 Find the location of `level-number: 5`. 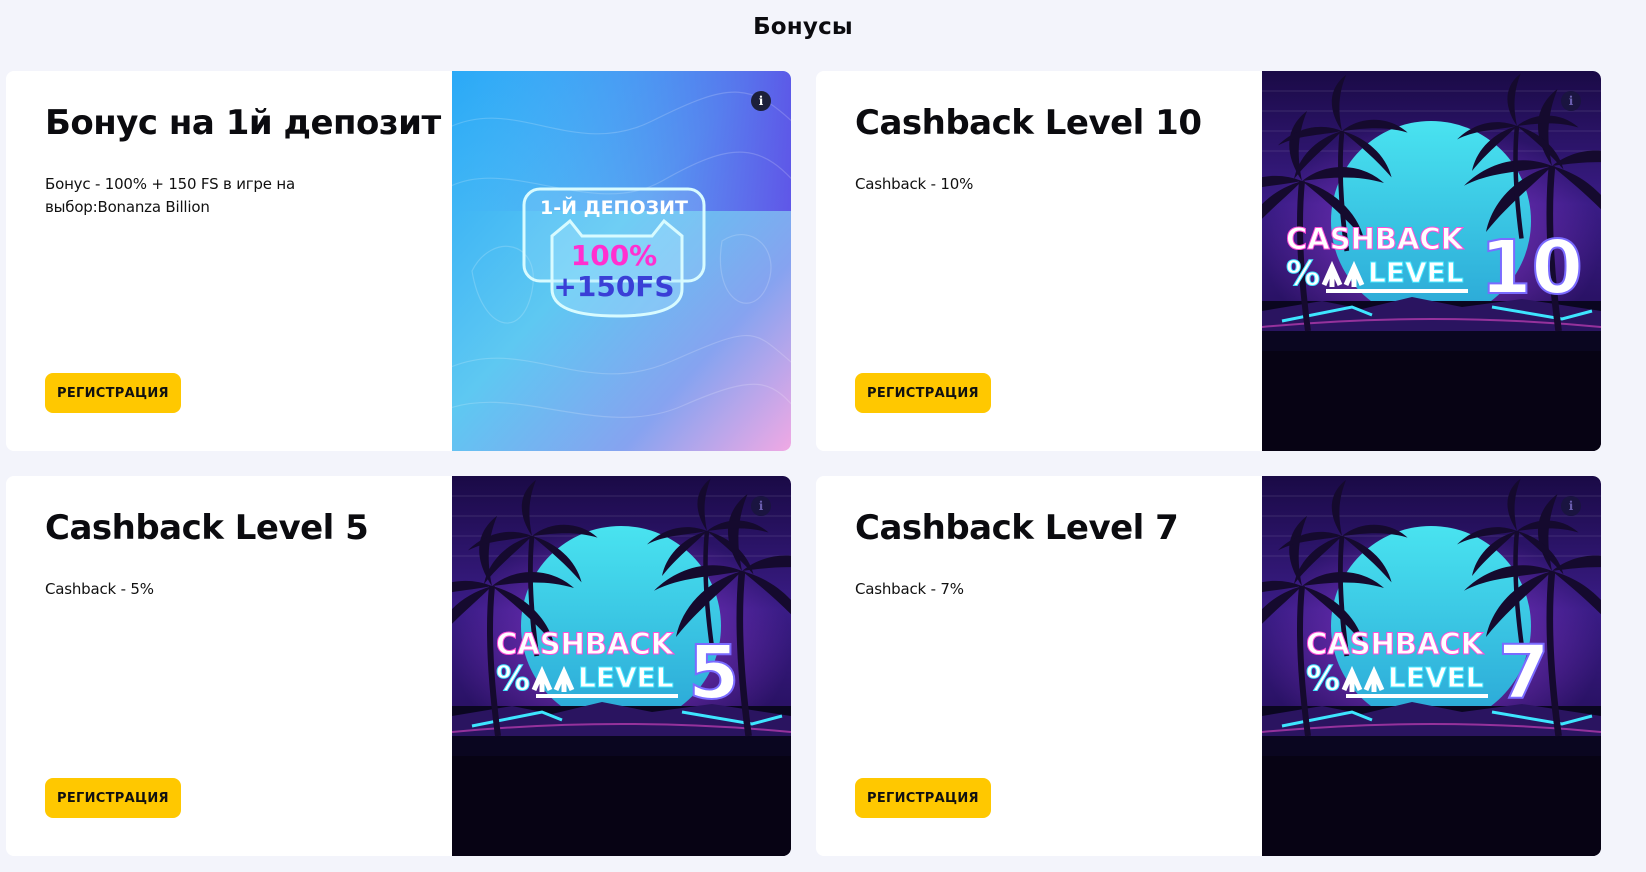

level-number: 5 is located at coordinates (714, 673).